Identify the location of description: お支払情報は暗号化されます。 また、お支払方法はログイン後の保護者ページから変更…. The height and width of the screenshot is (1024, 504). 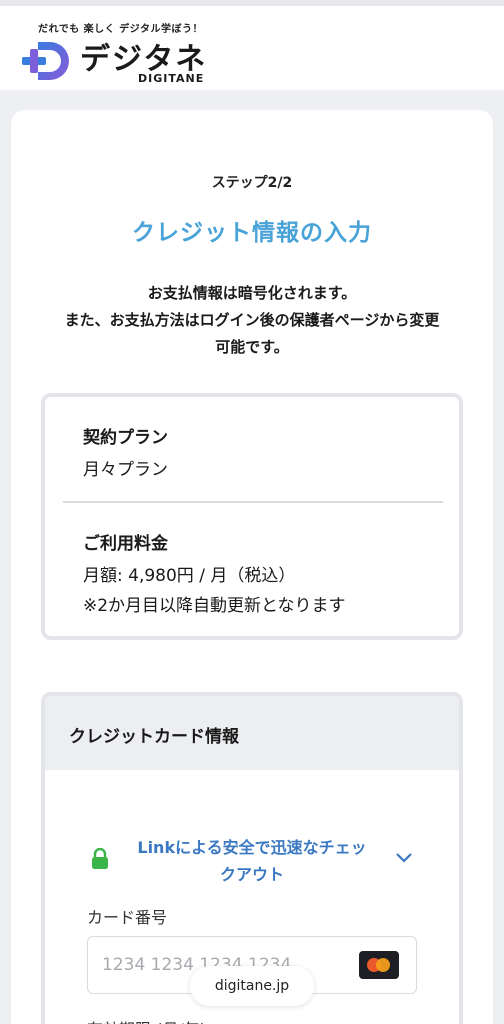
(252, 320).